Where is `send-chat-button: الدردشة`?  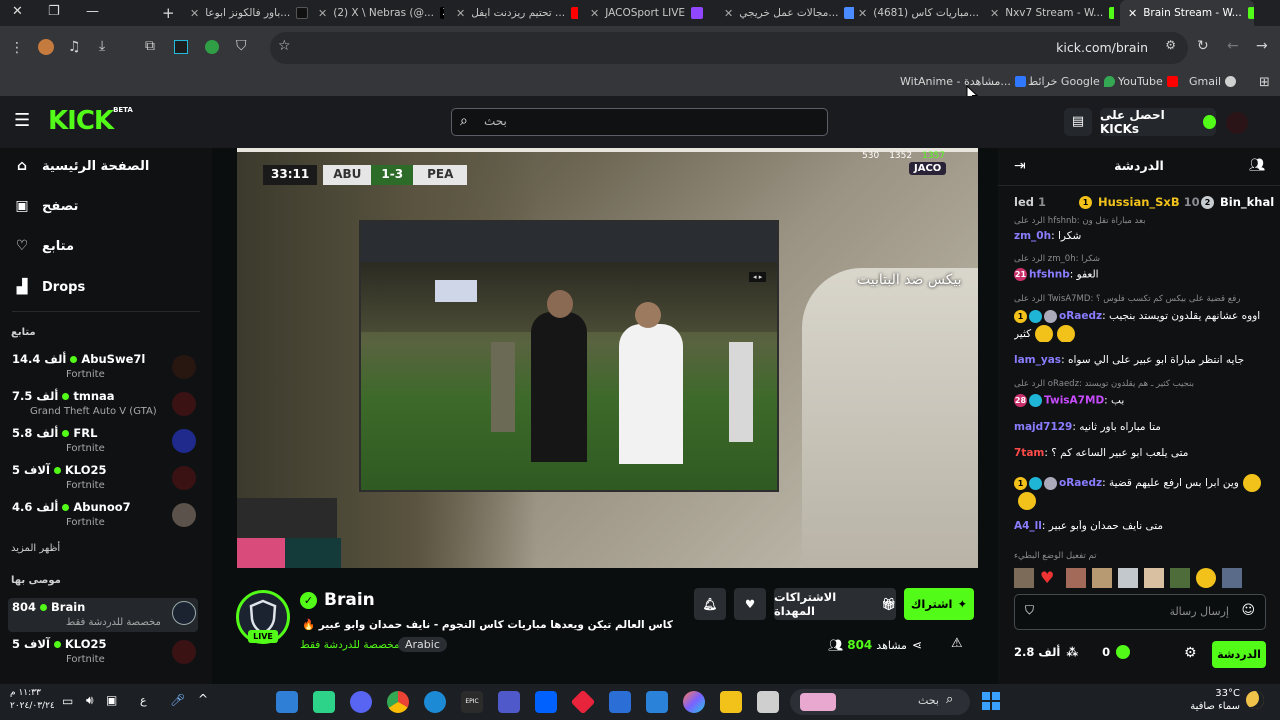
send-chat-button: الدردشة is located at coordinates (1239, 654).